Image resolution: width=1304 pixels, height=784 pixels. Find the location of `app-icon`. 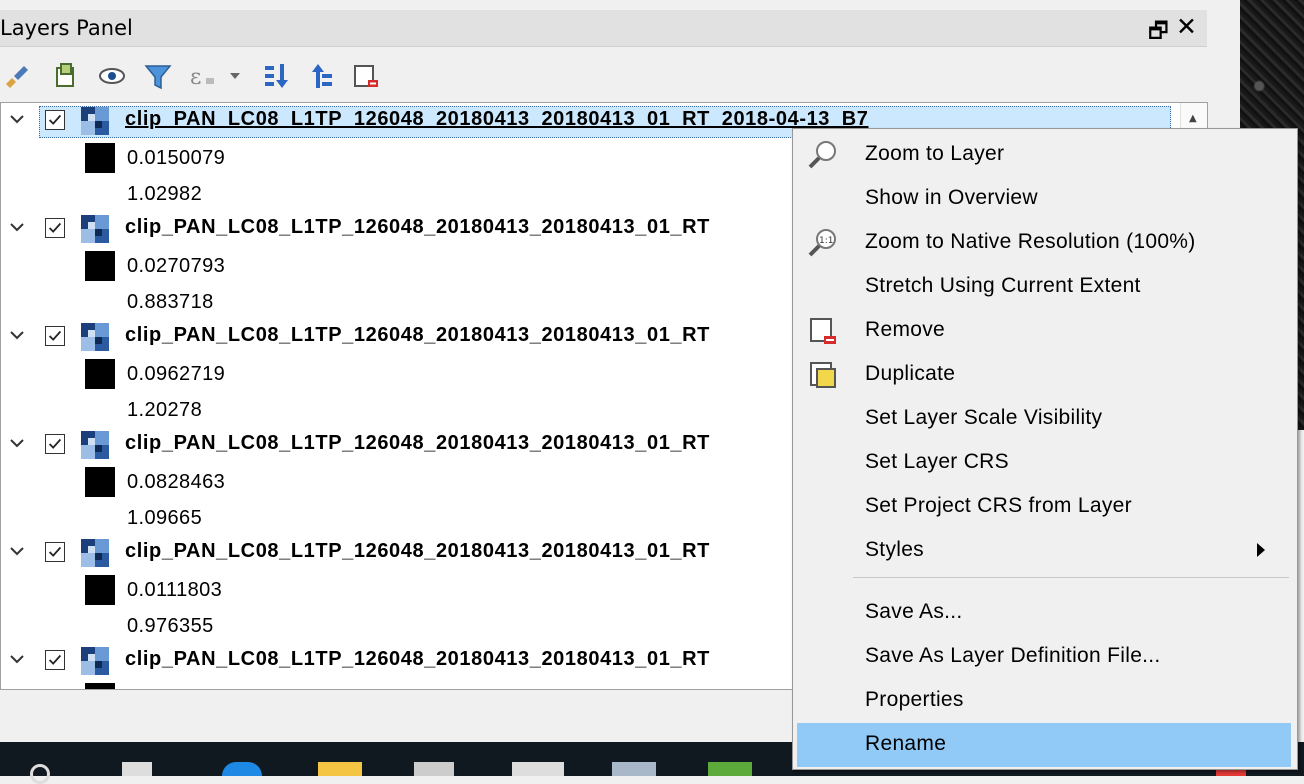

app-icon is located at coordinates (634, 769).